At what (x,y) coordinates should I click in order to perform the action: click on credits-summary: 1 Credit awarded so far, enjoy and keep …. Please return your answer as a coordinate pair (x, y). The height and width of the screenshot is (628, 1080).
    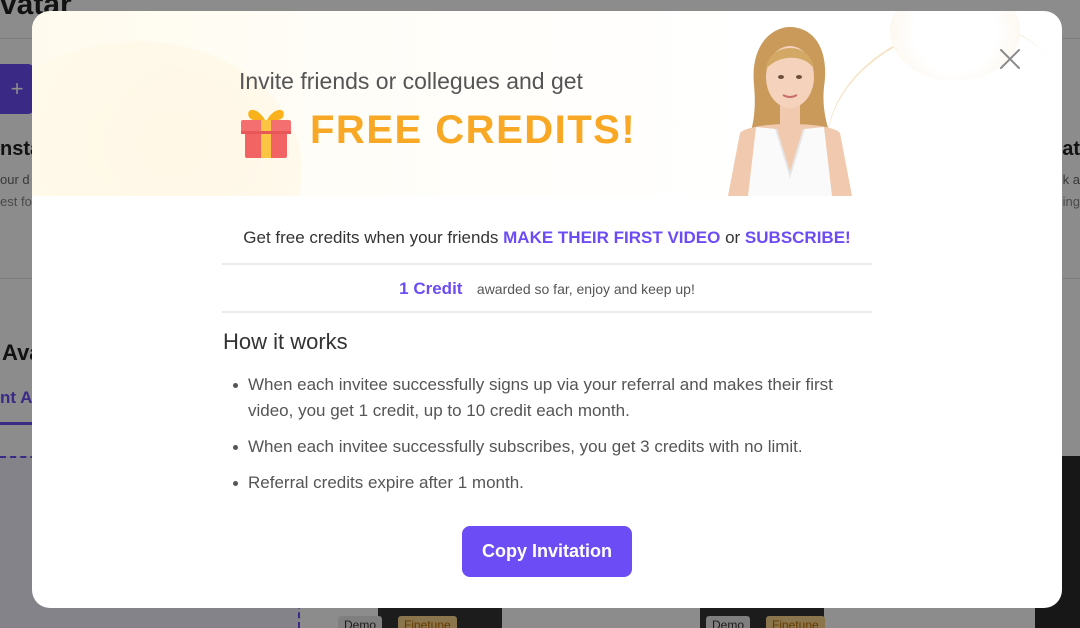
    Looking at the image, I should click on (547, 289).